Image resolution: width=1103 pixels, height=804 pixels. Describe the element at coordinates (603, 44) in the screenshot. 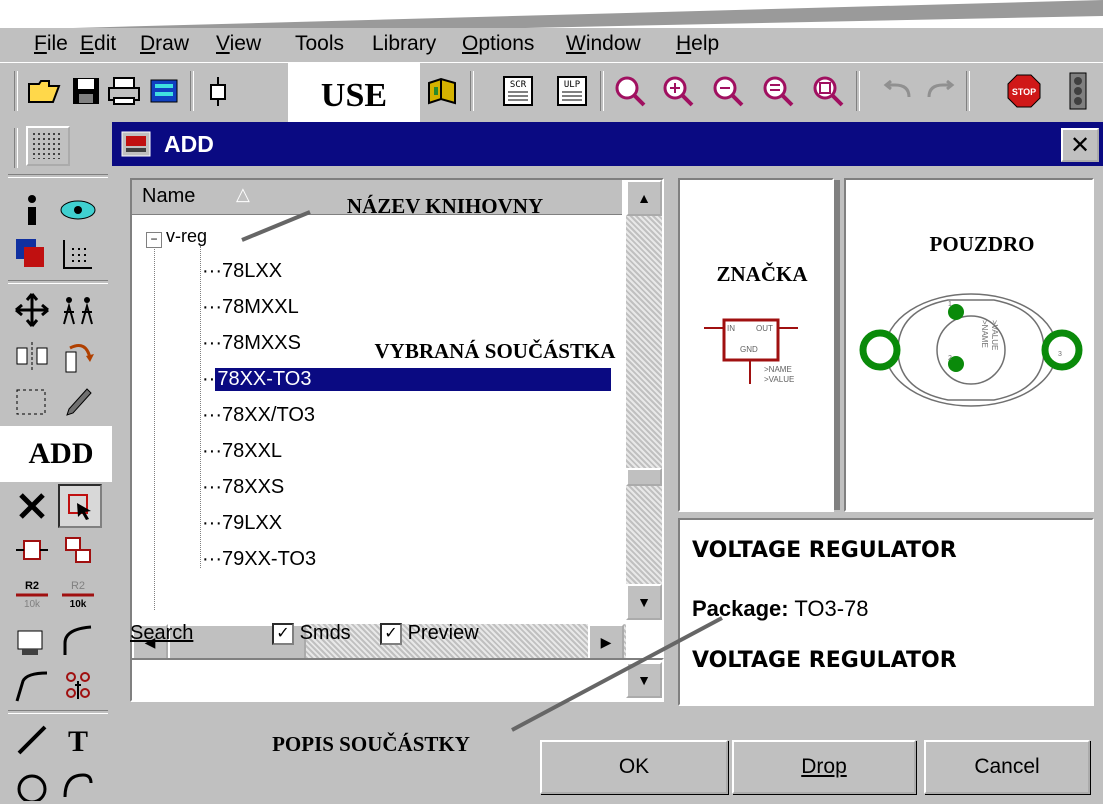

I see `menu-window: Window` at that location.